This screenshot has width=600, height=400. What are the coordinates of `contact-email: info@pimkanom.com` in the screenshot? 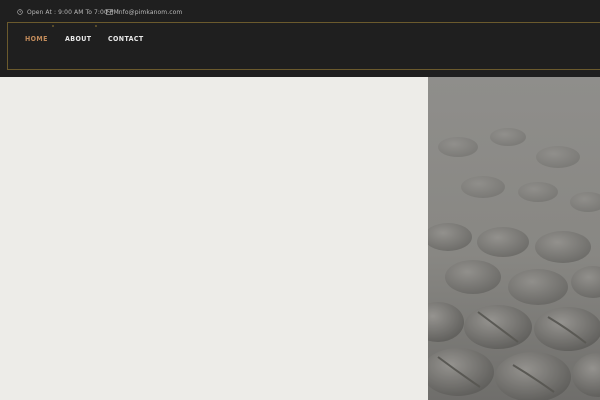 It's located at (144, 12).